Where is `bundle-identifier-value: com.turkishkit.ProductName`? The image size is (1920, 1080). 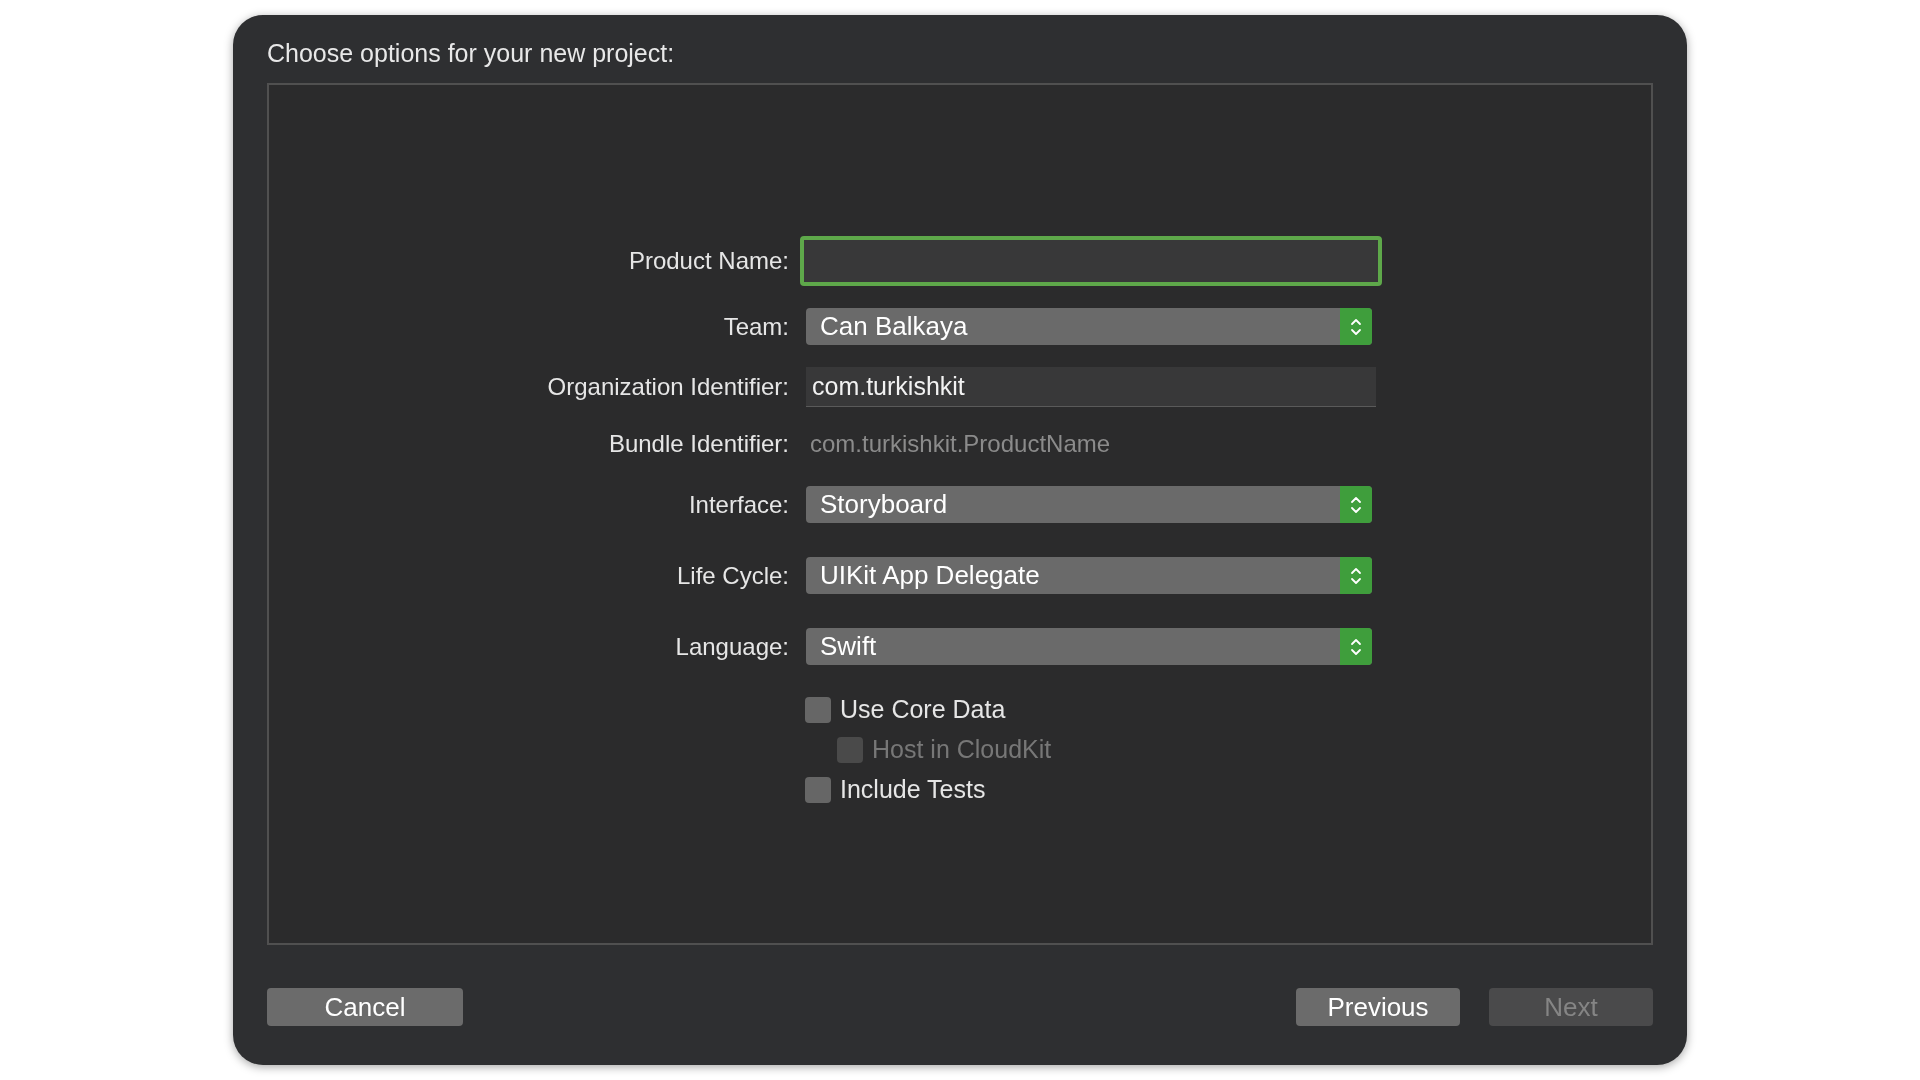 bundle-identifier-value: com.turkishkit.ProductName is located at coordinates (960, 444).